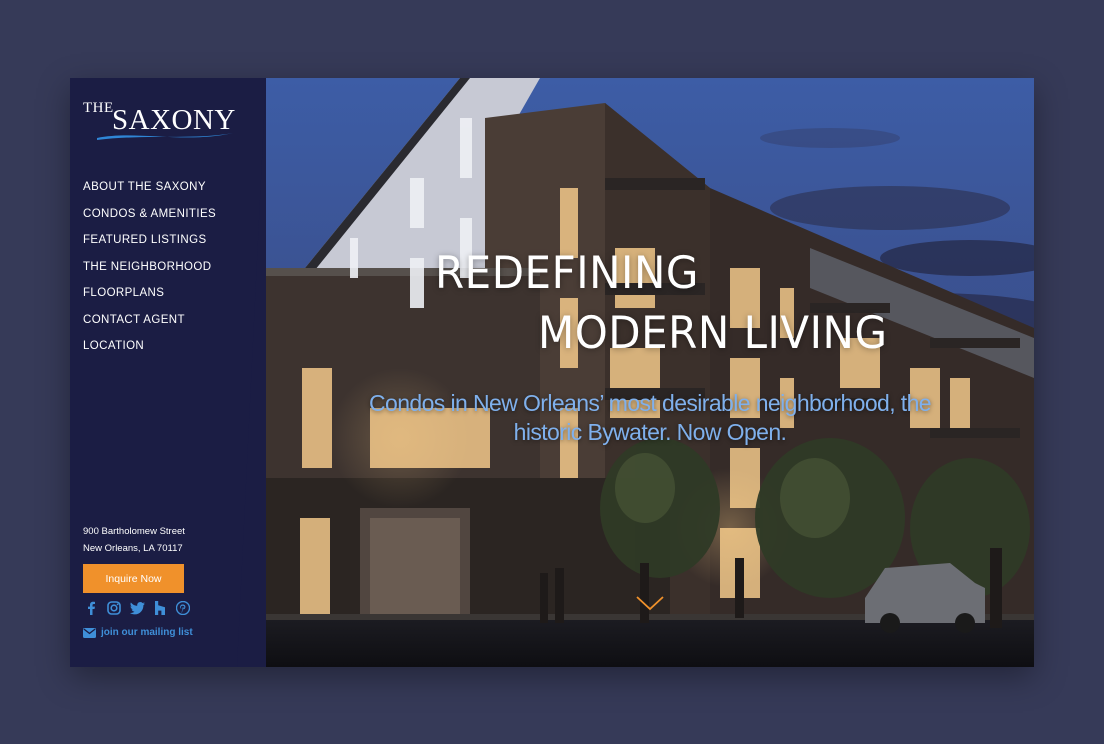  What do you see at coordinates (147, 632) in the screenshot?
I see `mailing-list-label: join our mailing list` at bounding box center [147, 632].